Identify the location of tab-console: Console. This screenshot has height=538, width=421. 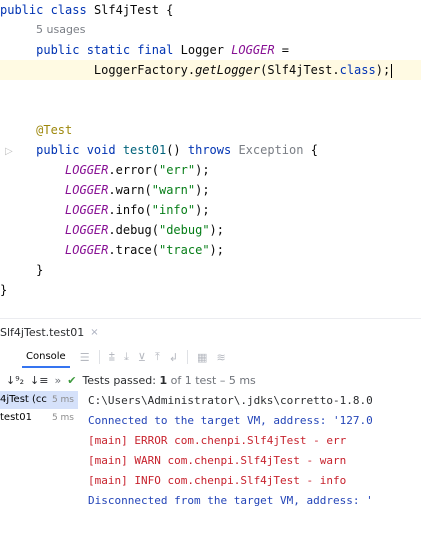
(46, 357).